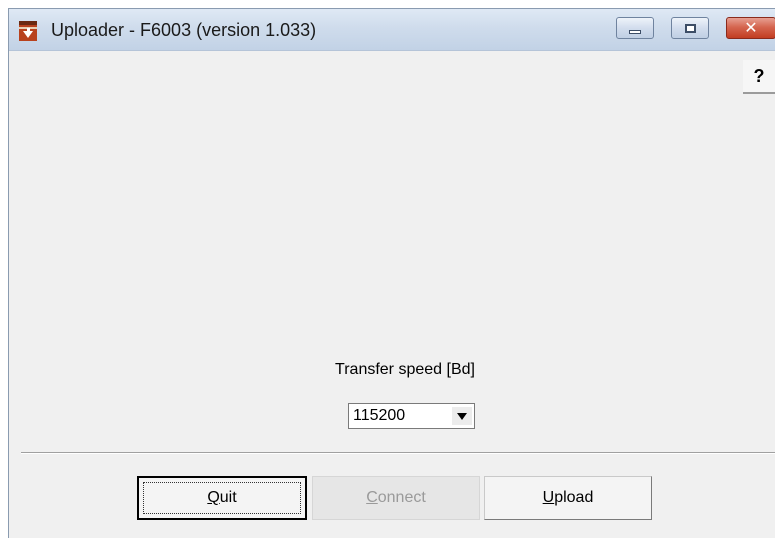 The image size is (775, 538). What do you see at coordinates (411, 416) in the screenshot?
I see `transfer-speed-select: 115200` at bounding box center [411, 416].